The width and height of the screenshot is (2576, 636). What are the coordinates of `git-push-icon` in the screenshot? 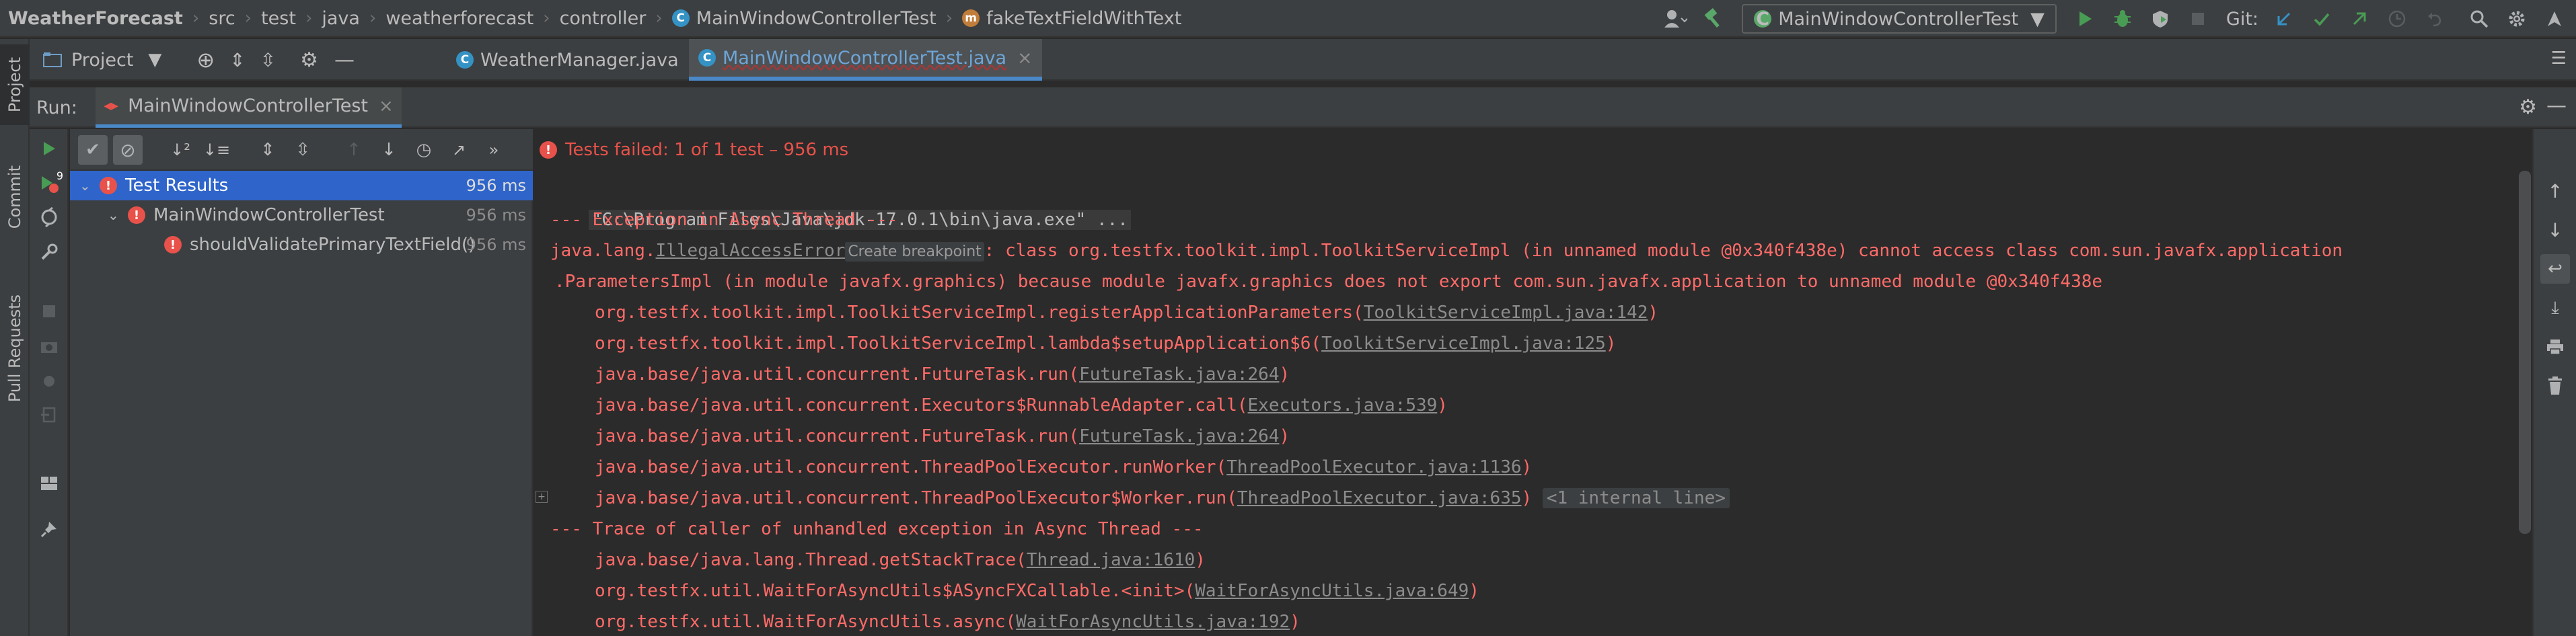 It's located at (2359, 19).